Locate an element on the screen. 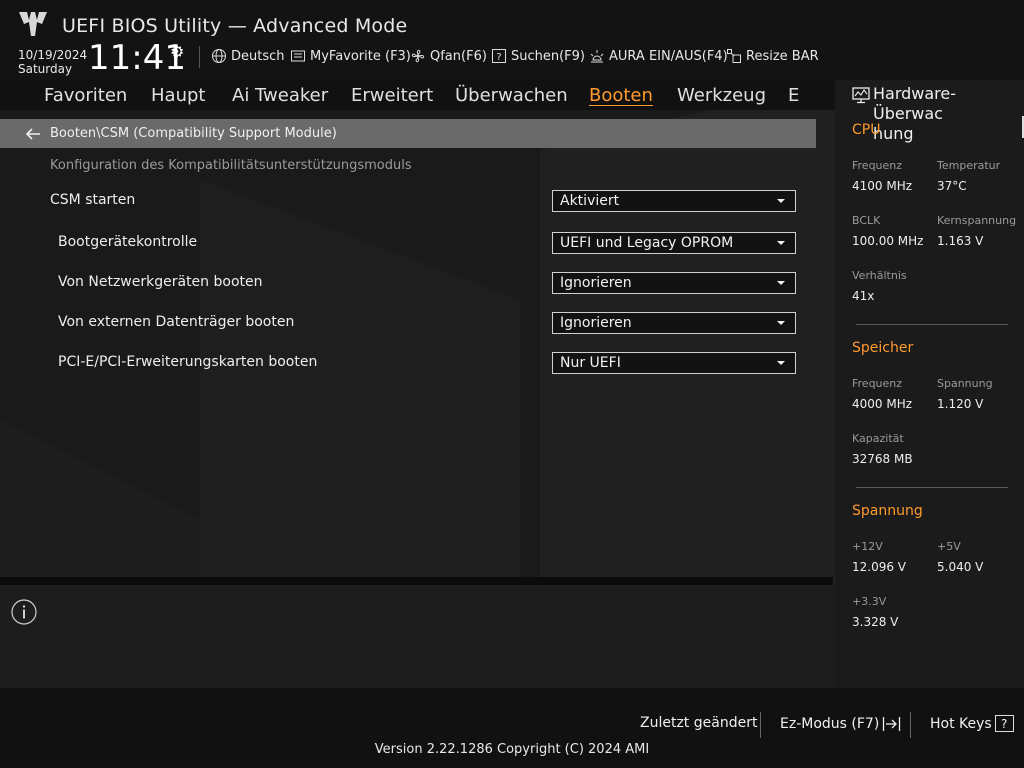 This screenshot has width=1024, height=768. cpu-ratio-value: 41x is located at coordinates (863, 296).